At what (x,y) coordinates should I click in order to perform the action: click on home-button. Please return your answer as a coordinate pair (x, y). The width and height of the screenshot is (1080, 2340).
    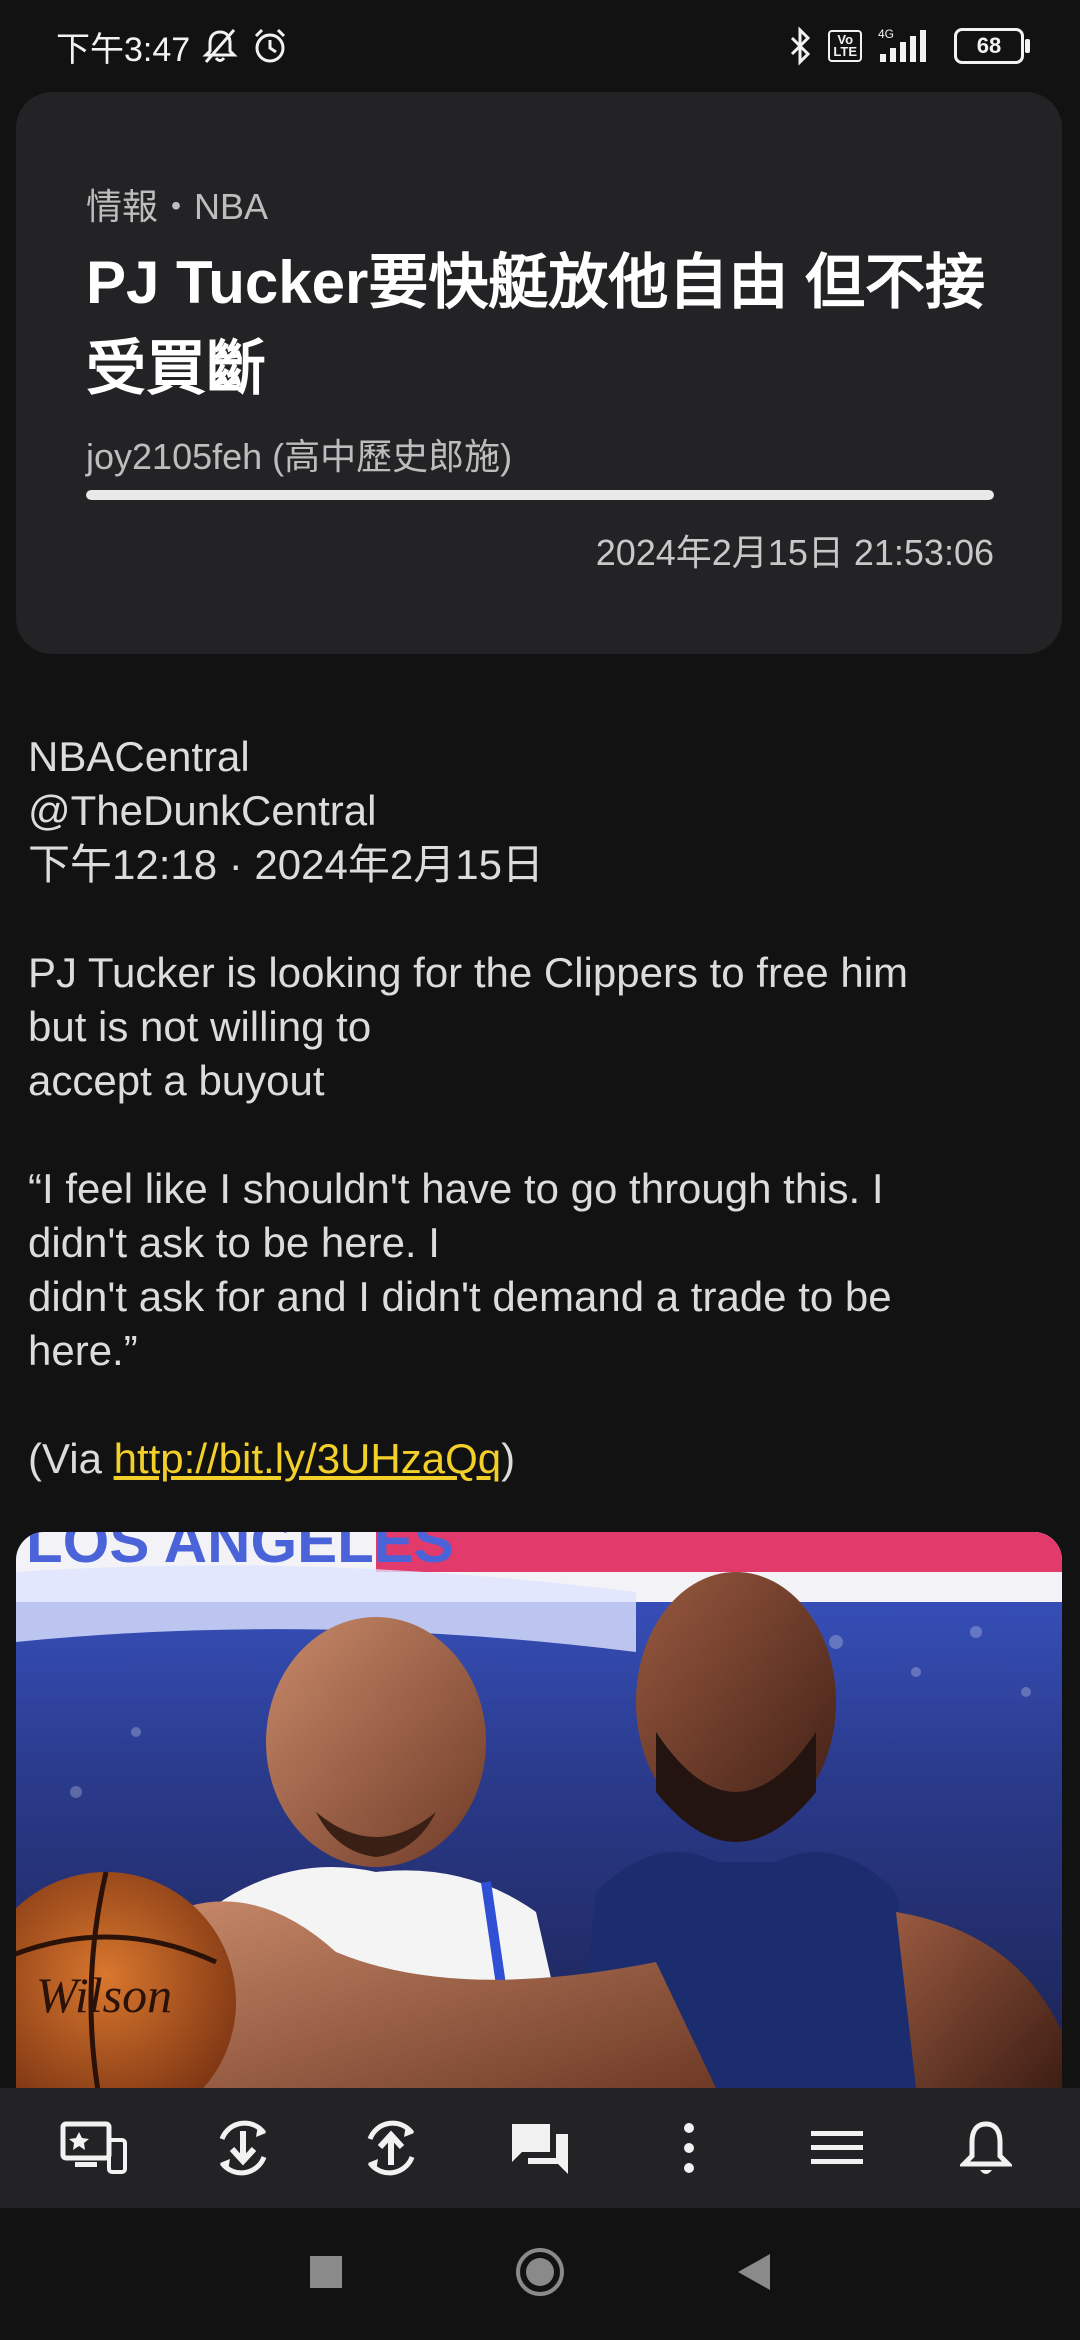
    Looking at the image, I should click on (540, 2274).